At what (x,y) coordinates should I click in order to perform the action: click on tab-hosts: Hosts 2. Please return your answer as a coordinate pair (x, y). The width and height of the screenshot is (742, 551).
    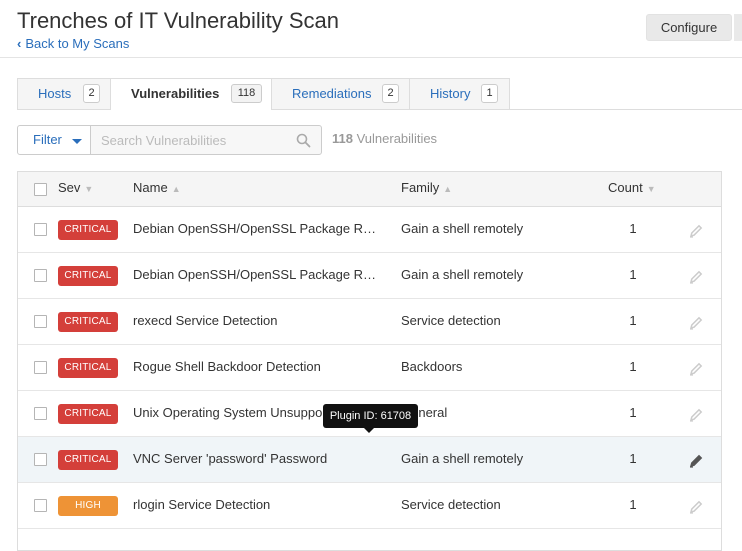
    Looking at the image, I should click on (64, 93).